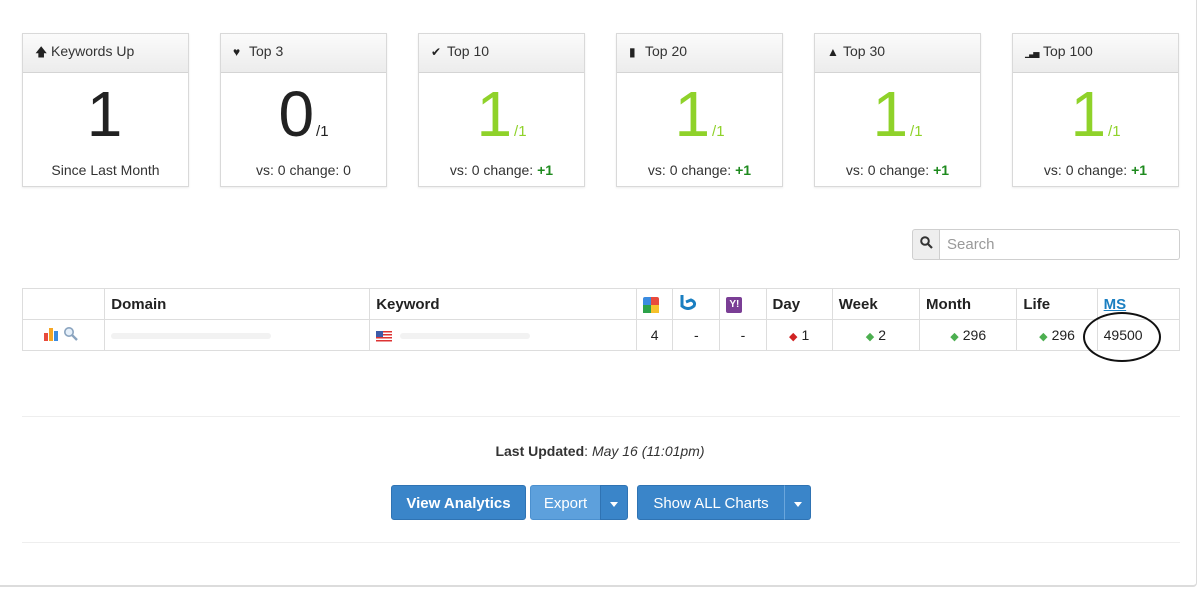 The image size is (1200, 591). I want to click on row-yahoo-rank: -, so click(743, 335).